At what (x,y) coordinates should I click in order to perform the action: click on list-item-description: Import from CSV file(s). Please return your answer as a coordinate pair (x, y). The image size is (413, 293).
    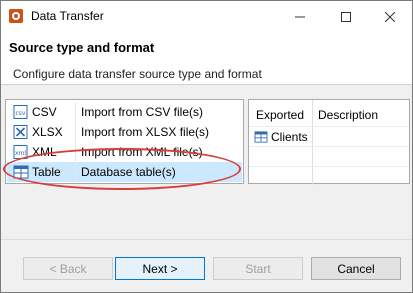
    Looking at the image, I should click on (142, 112).